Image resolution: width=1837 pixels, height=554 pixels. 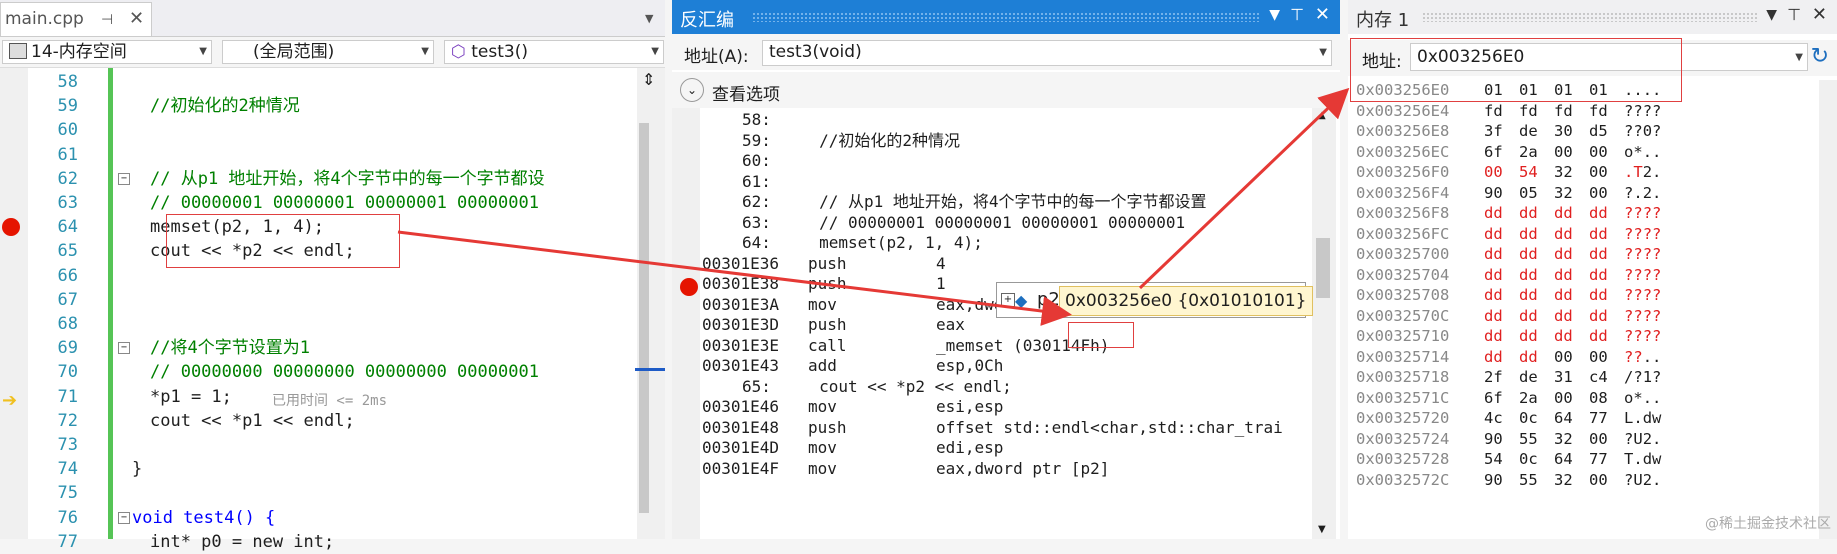 What do you see at coordinates (318, 518) in the screenshot?
I see `code-line: 76 void test4() {` at bounding box center [318, 518].